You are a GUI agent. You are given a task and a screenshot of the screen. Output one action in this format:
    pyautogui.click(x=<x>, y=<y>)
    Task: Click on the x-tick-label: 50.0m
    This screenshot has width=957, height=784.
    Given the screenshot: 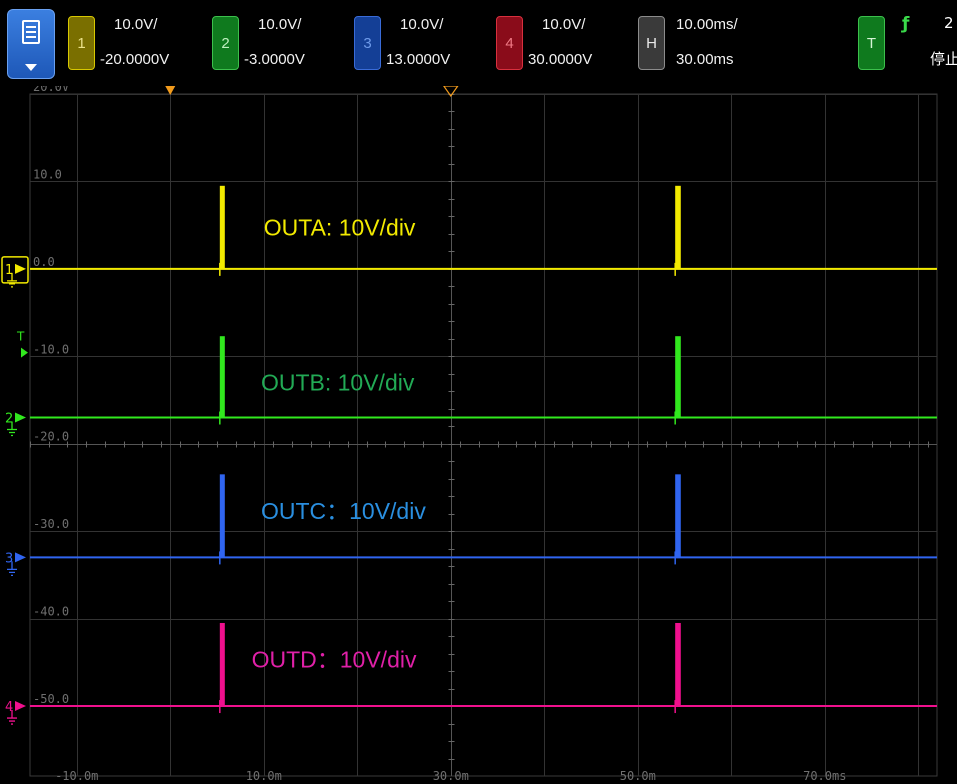 What is the action you would take?
    pyautogui.click(x=638, y=776)
    